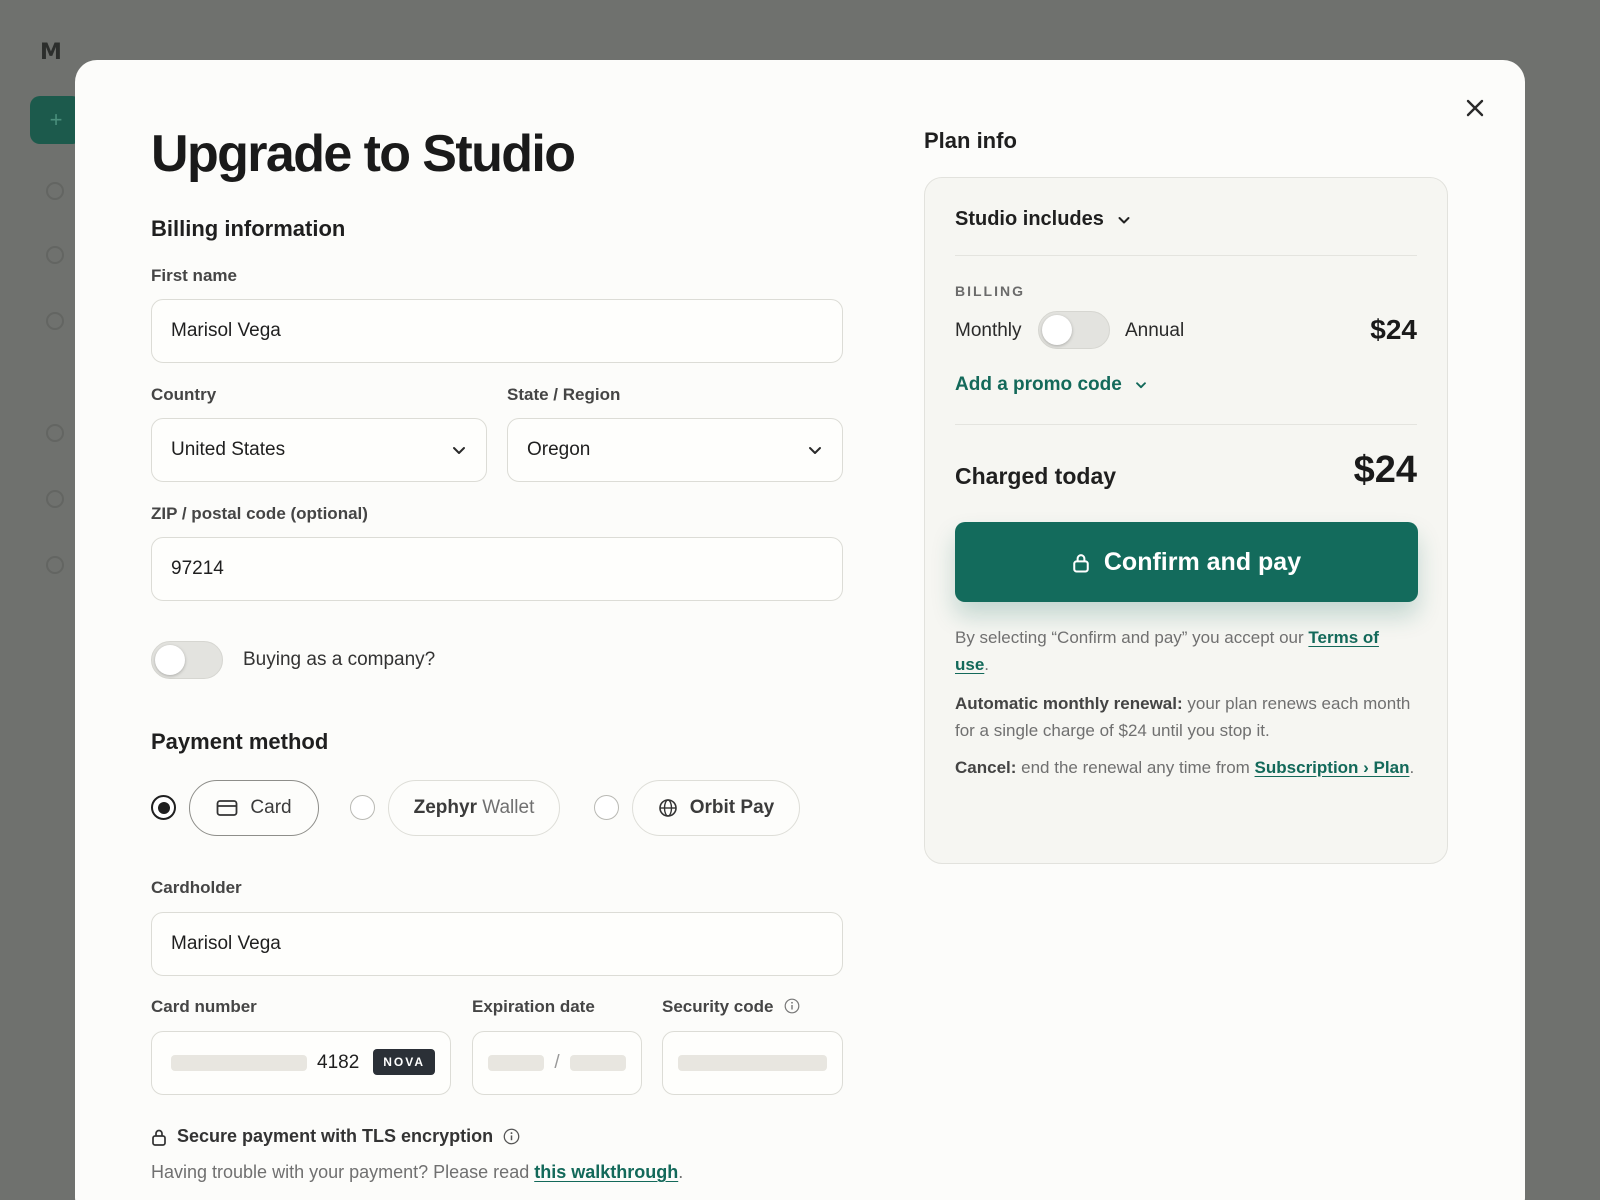  What do you see at coordinates (184, 394) in the screenshot?
I see `country-label: Country` at bounding box center [184, 394].